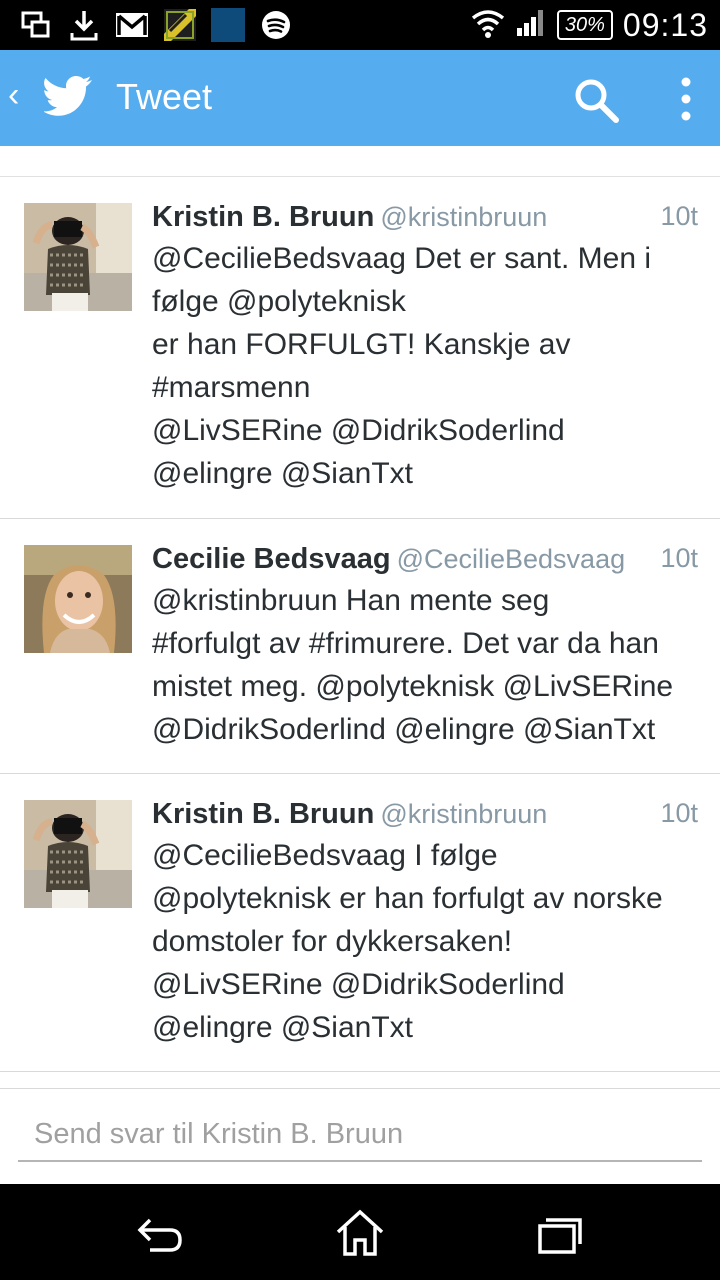  I want to click on tweet-text-line: @CecilieBedsvaag Det er sant. Men i, so click(402, 258).